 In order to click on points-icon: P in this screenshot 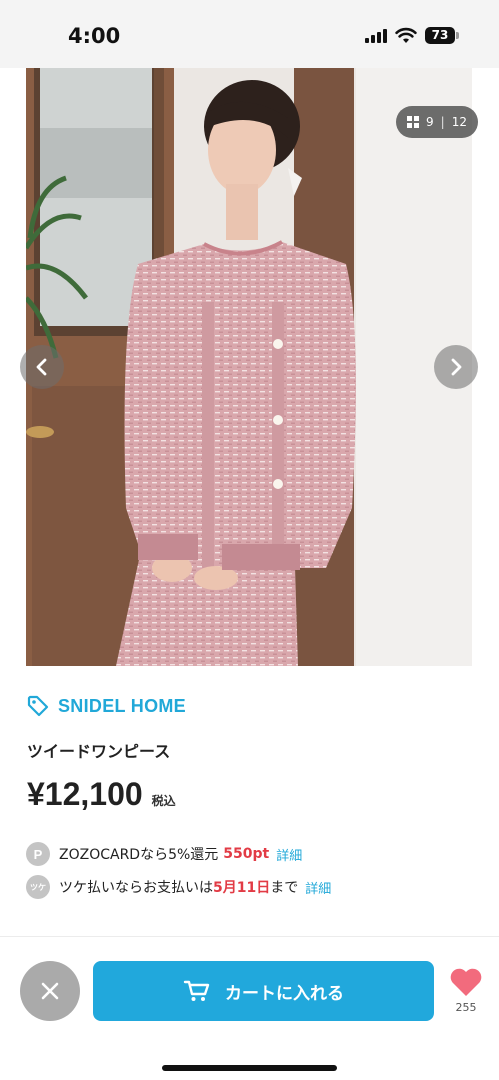, I will do `click(38, 854)`.